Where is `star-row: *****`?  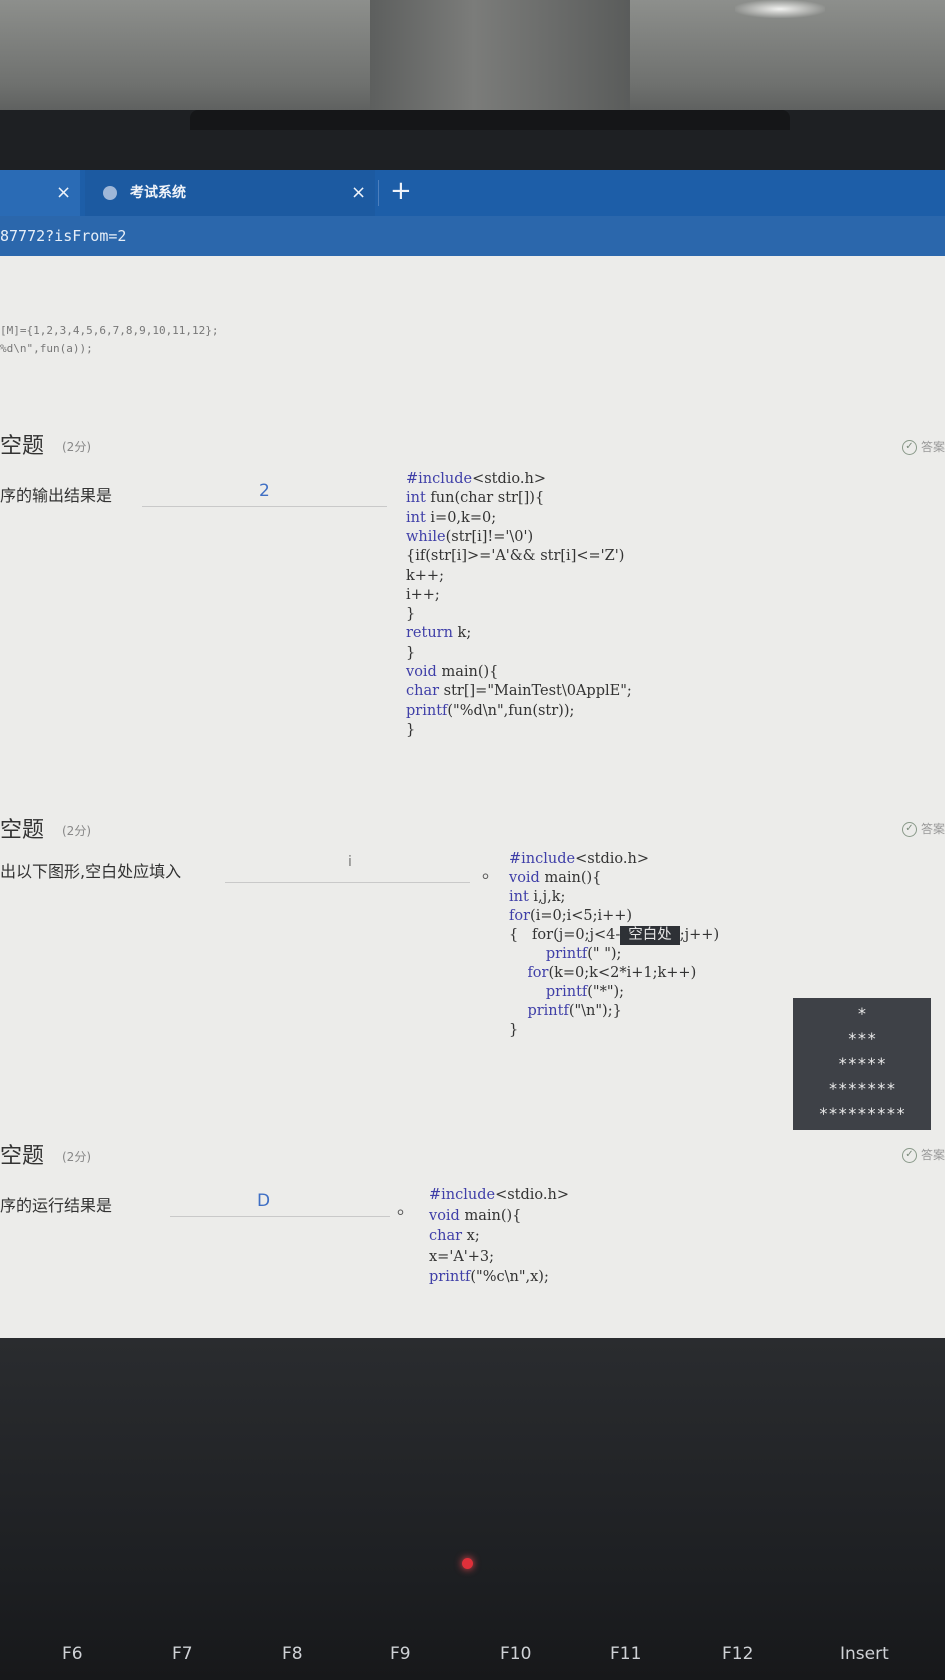 star-row: ***** is located at coordinates (862, 1063).